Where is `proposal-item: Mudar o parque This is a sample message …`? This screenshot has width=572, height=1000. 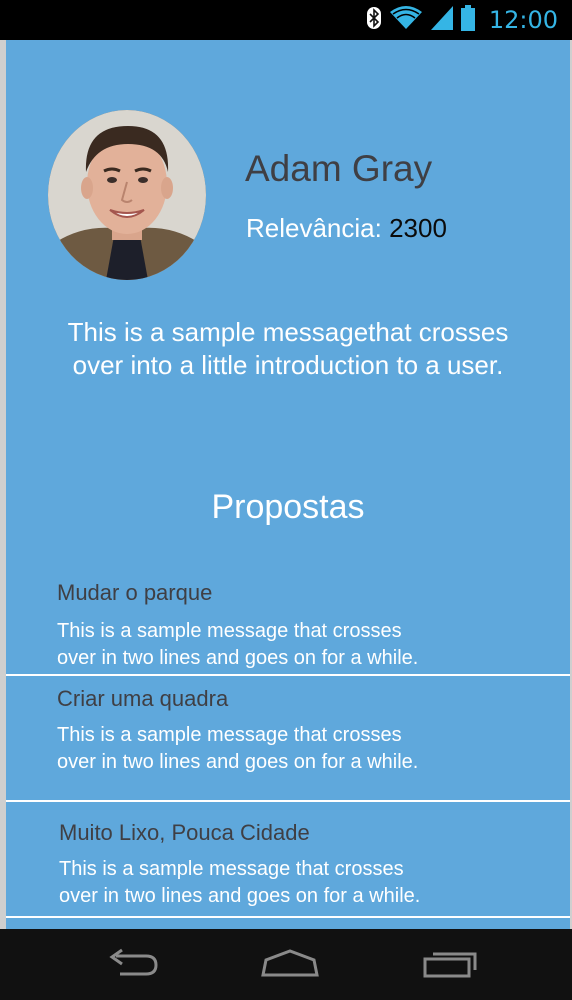 proposal-item: Mudar o parque This is a sample message … is located at coordinates (288, 623).